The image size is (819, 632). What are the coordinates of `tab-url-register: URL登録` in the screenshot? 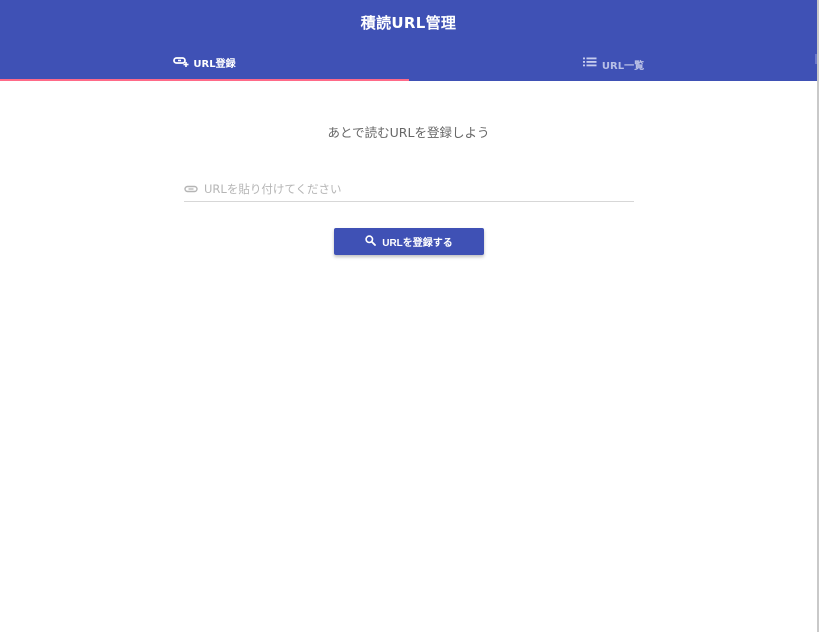 It's located at (204, 62).